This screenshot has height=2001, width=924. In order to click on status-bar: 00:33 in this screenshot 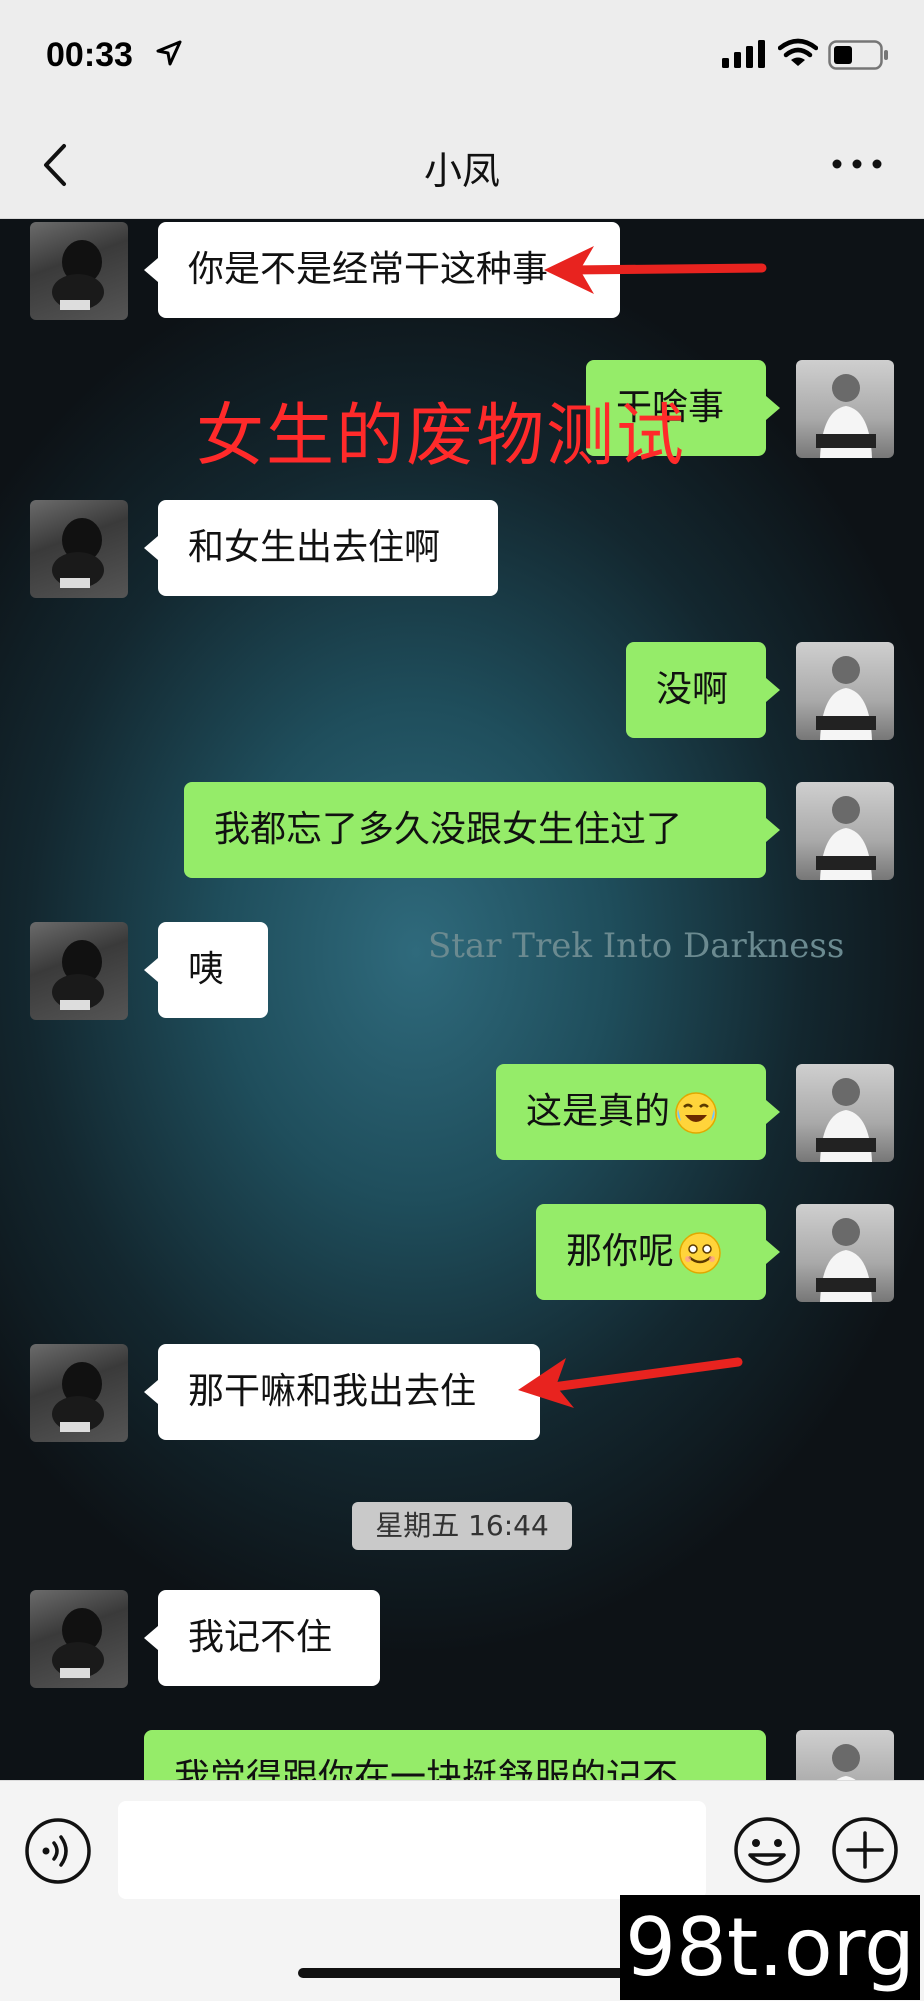, I will do `click(462, 56)`.